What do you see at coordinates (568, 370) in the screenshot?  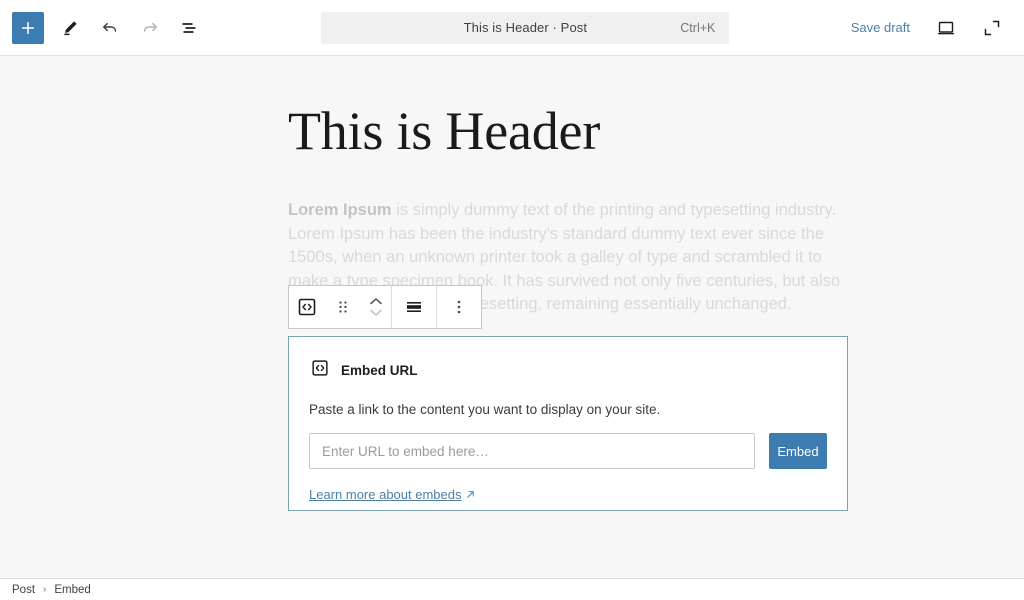 I see `embed-block-header: Embed URL` at bounding box center [568, 370].